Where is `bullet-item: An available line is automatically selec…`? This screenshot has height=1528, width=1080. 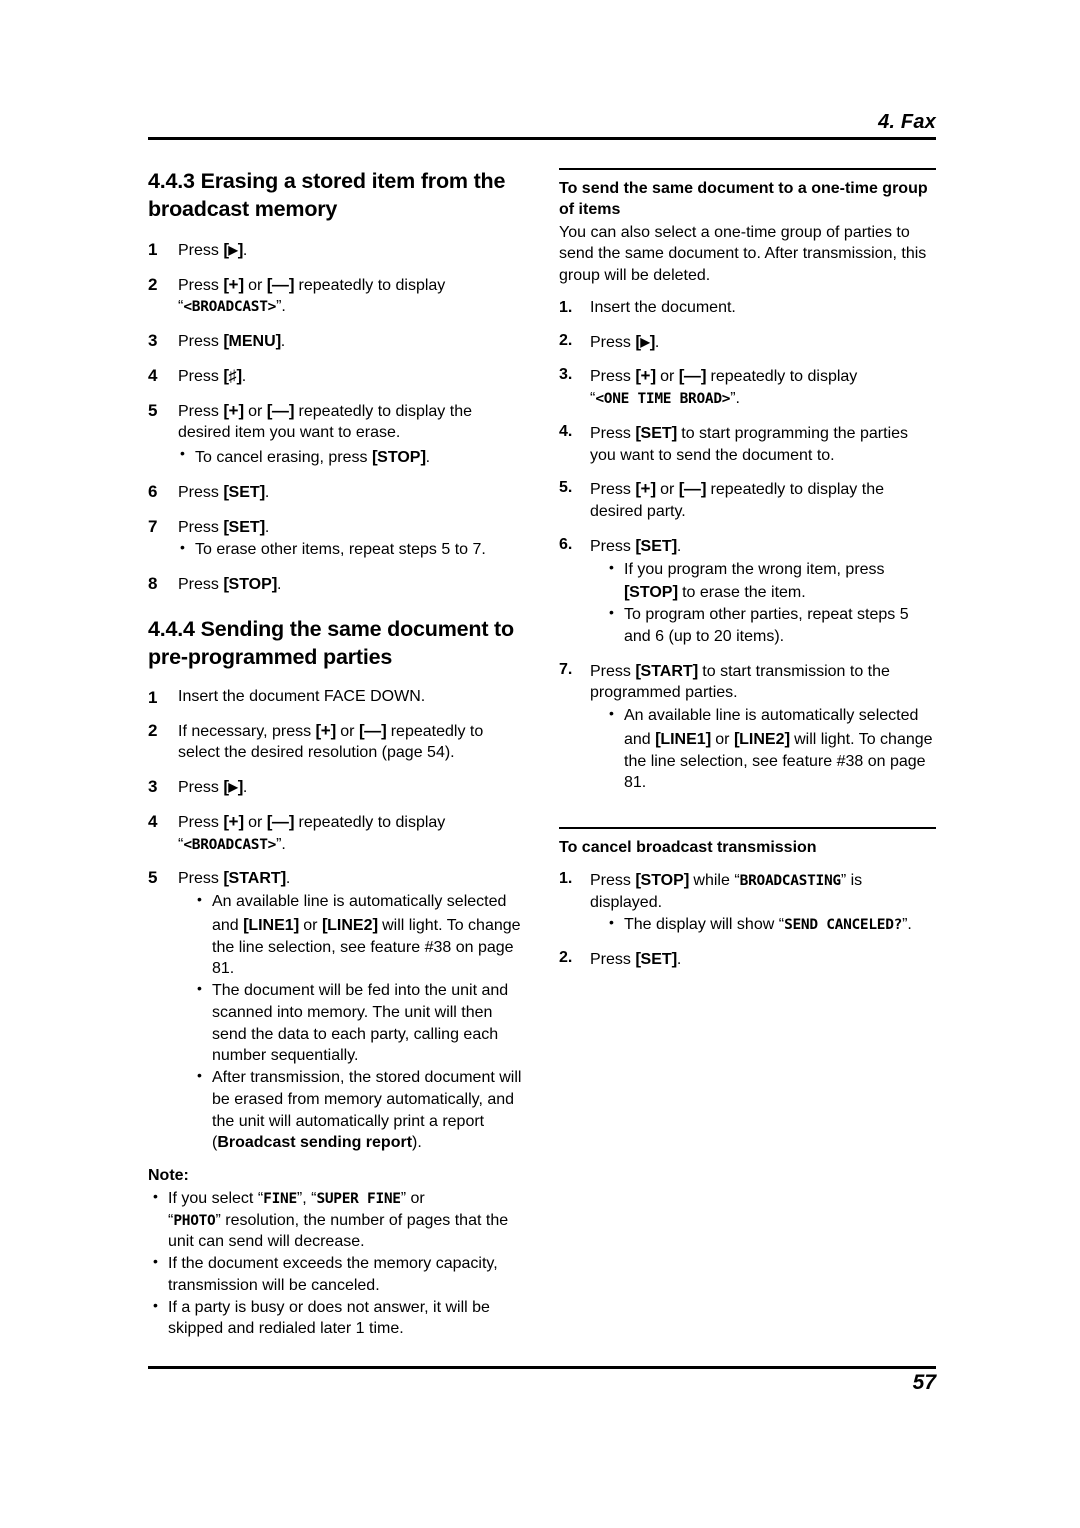 bullet-item: An available line is automatically selec… is located at coordinates (360, 935).